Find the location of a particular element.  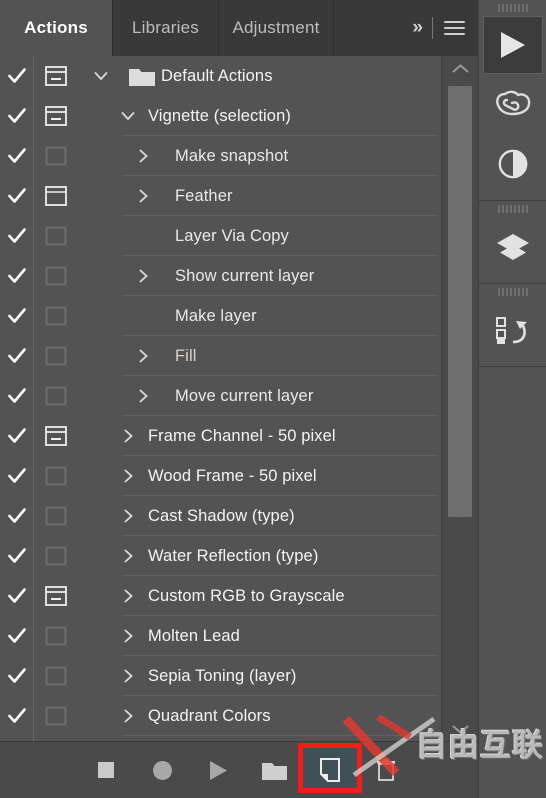

action-row: Frame Channel - 50 pixel is located at coordinates (220, 436).